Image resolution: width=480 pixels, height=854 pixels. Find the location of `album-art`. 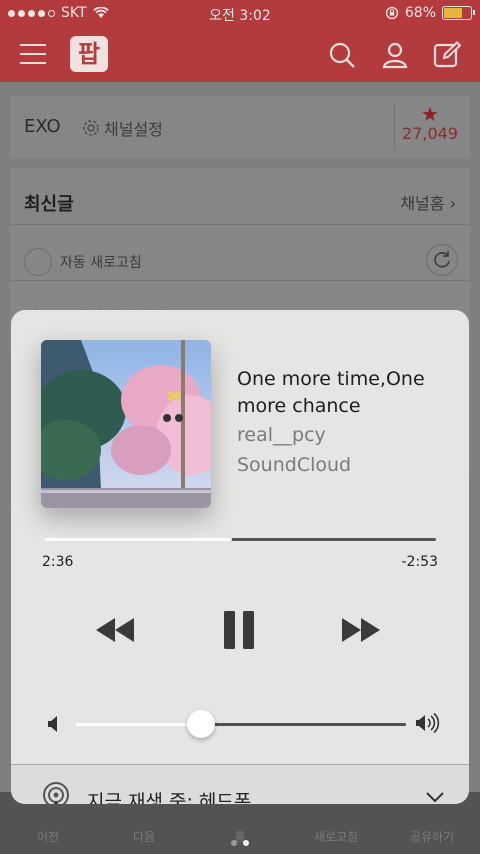

album-art is located at coordinates (126, 424).